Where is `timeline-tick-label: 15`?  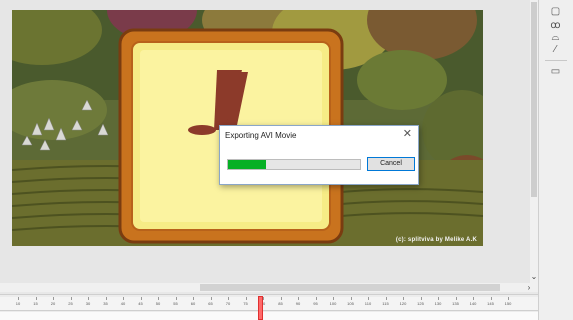 timeline-tick-label: 15 is located at coordinates (35, 303).